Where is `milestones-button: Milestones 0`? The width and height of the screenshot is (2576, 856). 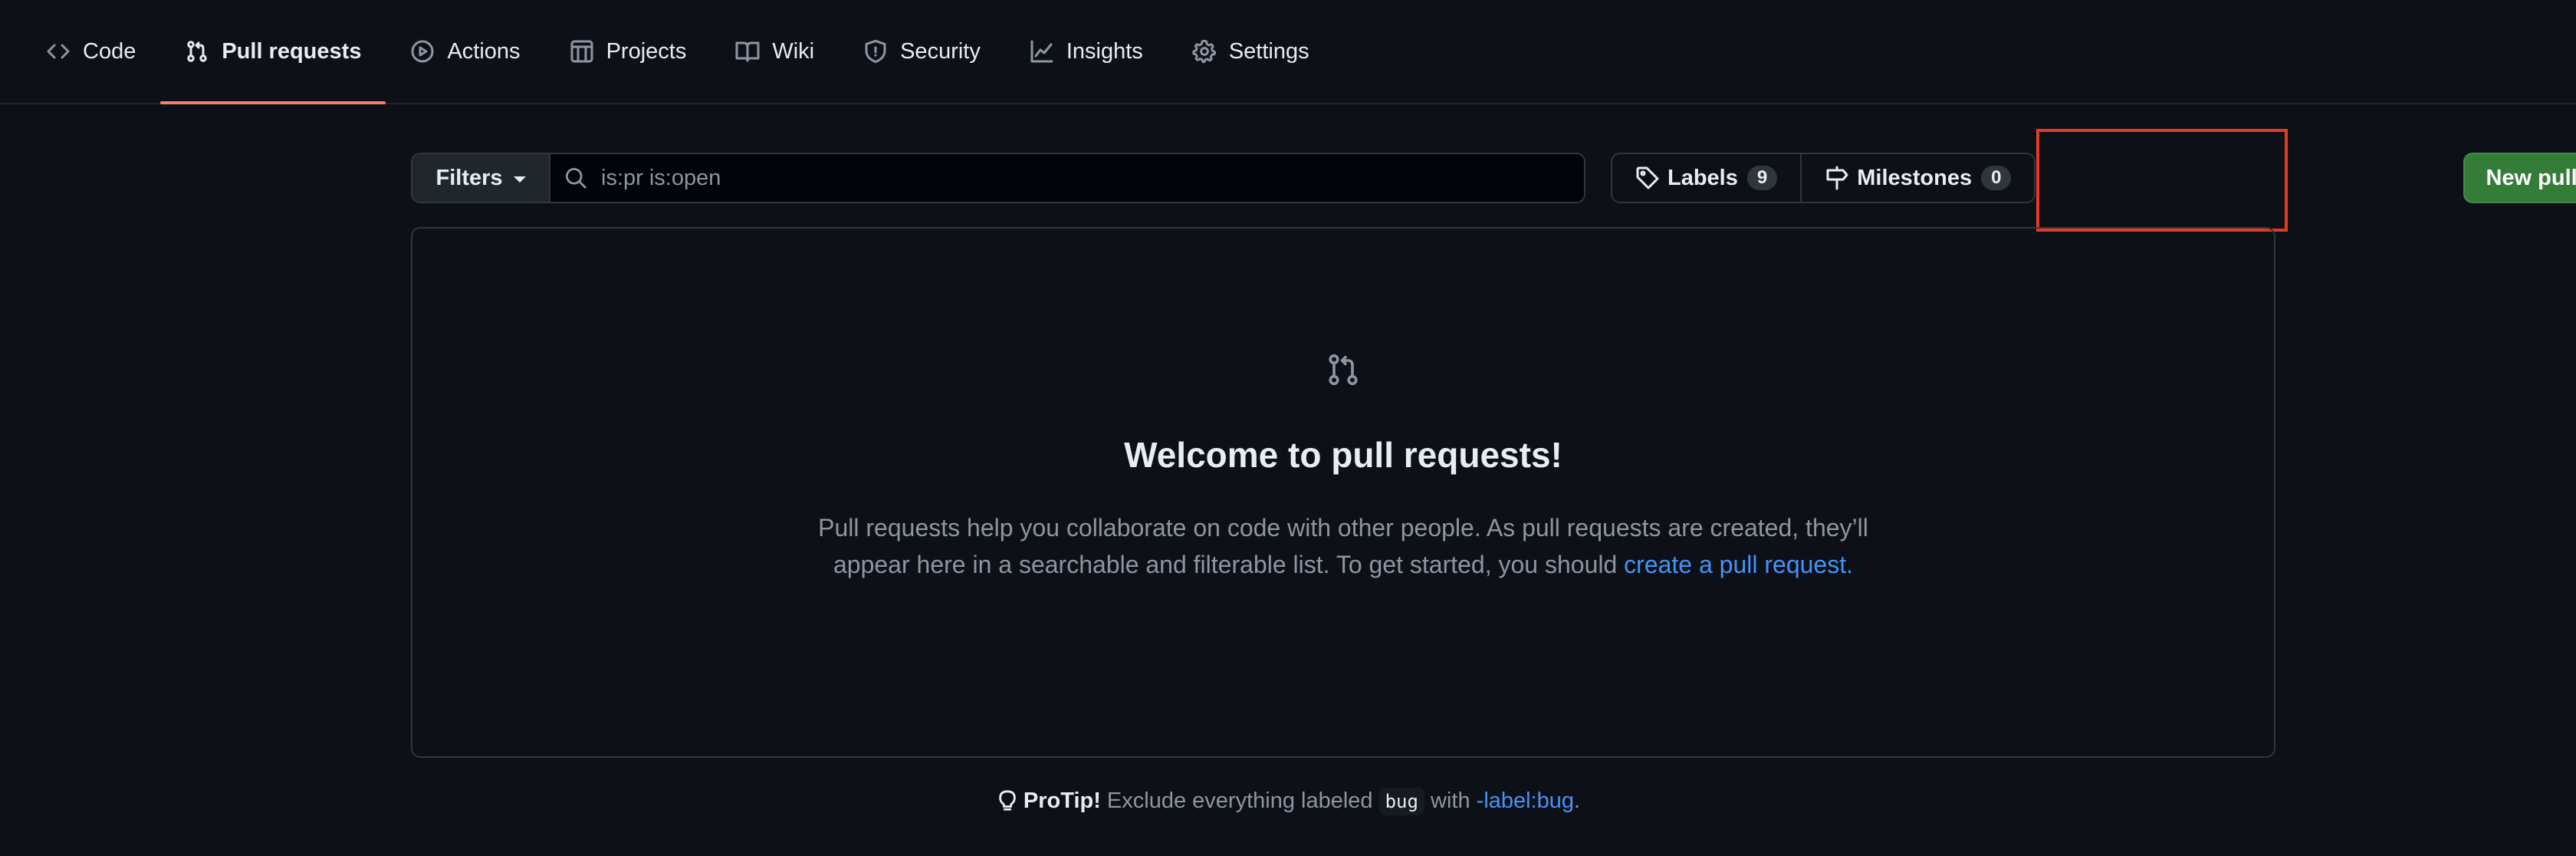
milestones-button: Milestones 0 is located at coordinates (1917, 178).